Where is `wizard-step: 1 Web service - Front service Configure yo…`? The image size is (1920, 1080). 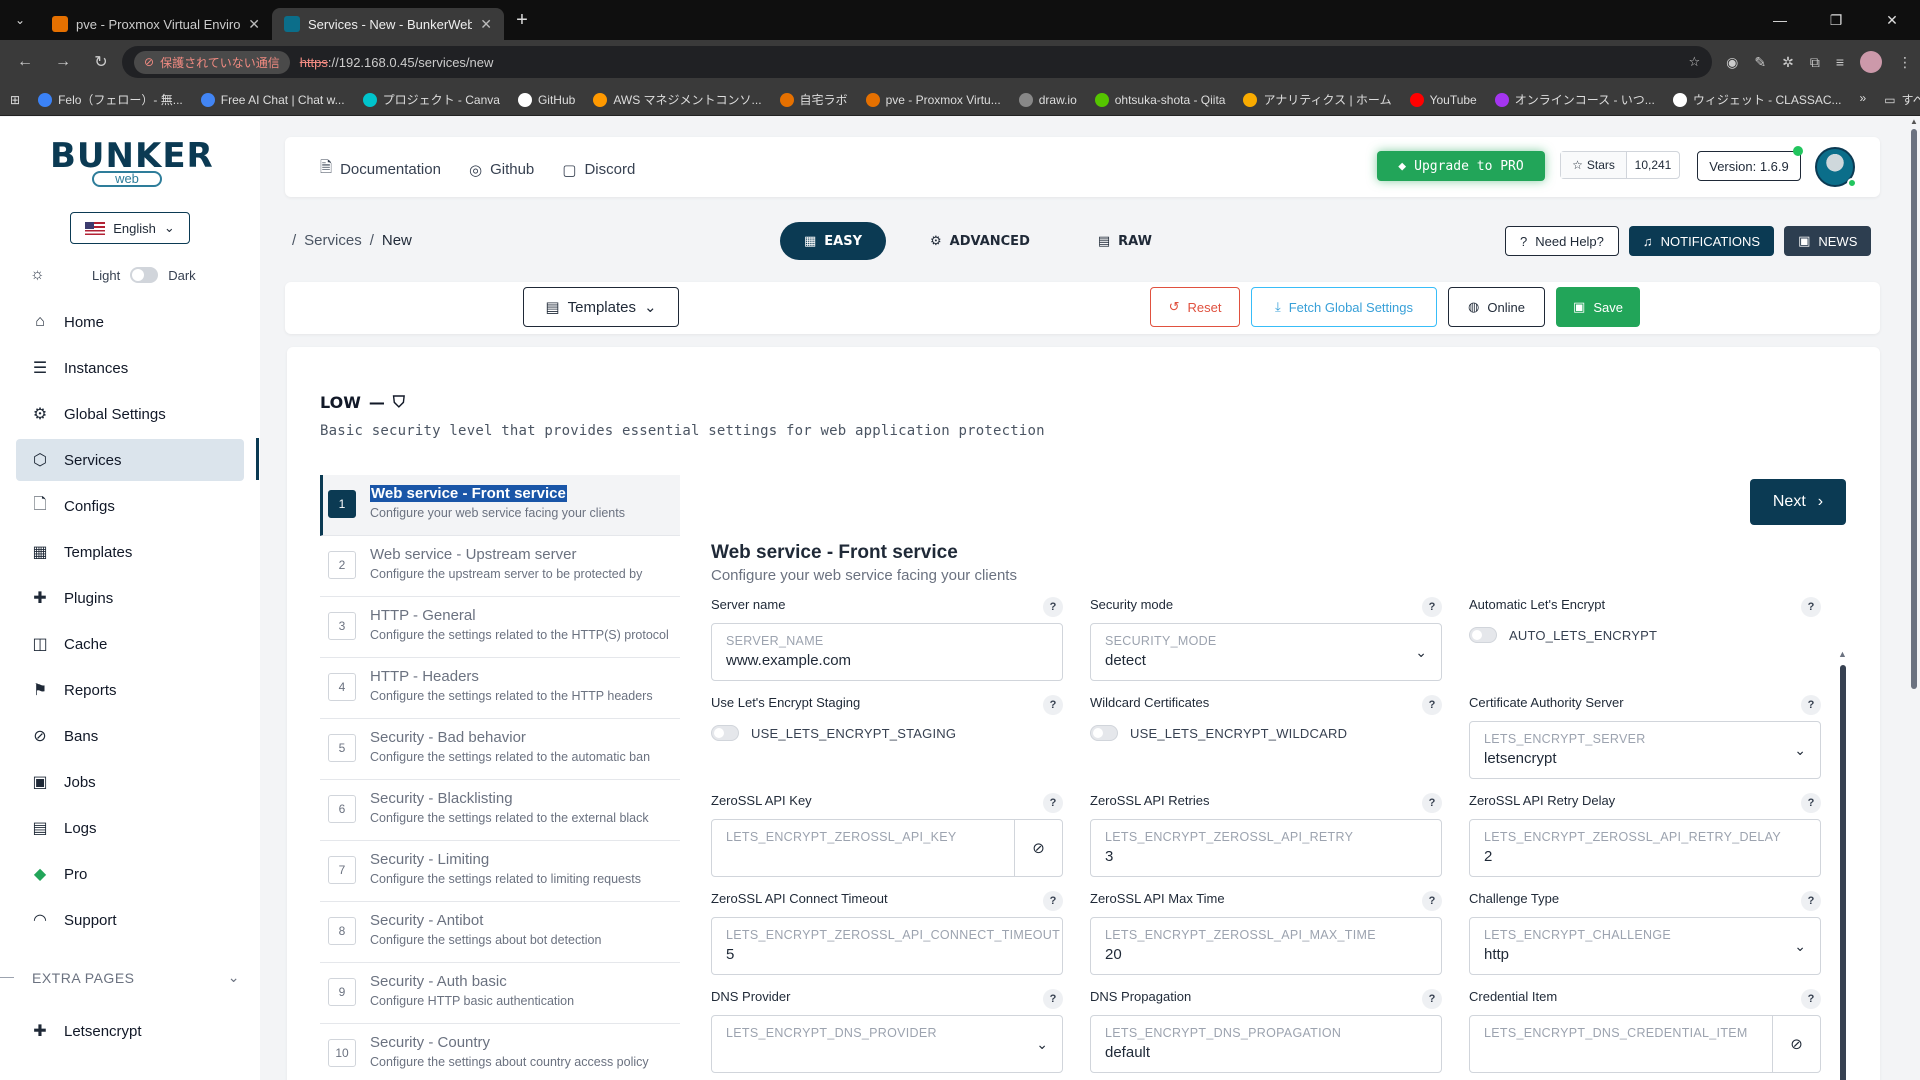
wizard-step: 1 Web service - Front service Configure yo… is located at coordinates (500, 505).